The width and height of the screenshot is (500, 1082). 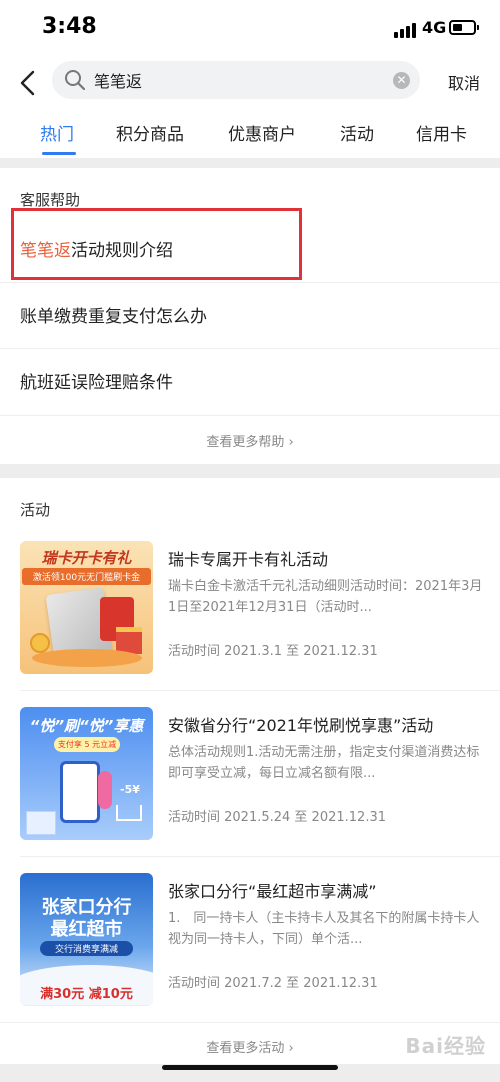 I want to click on tab-merchants: 优惠商户, so click(x=262, y=132).